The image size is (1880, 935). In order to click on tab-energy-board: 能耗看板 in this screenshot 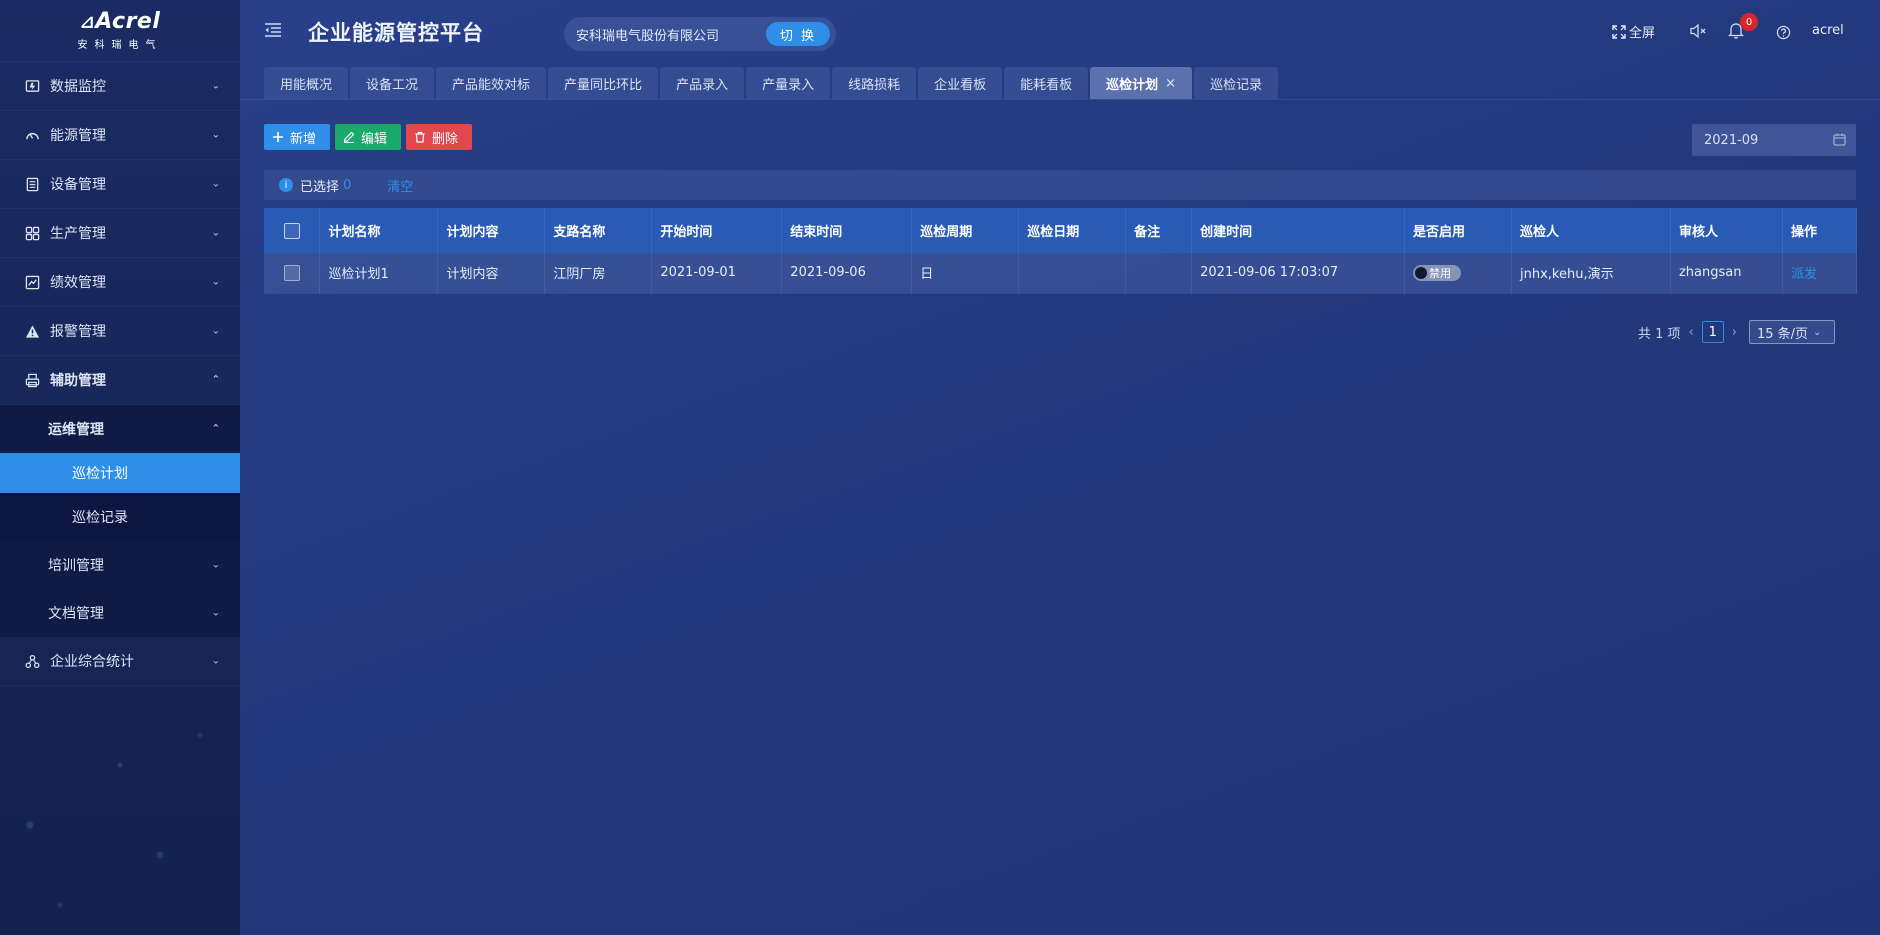, I will do `click(1046, 83)`.